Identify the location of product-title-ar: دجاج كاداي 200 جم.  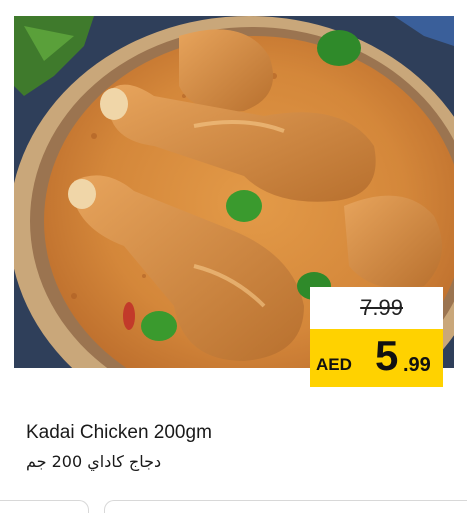
(93, 461).